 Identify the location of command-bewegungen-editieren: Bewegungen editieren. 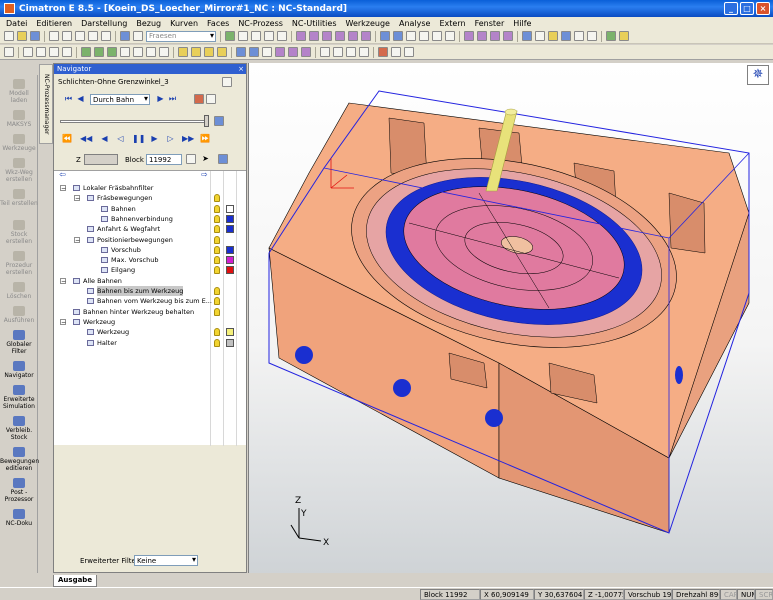
(19, 459).